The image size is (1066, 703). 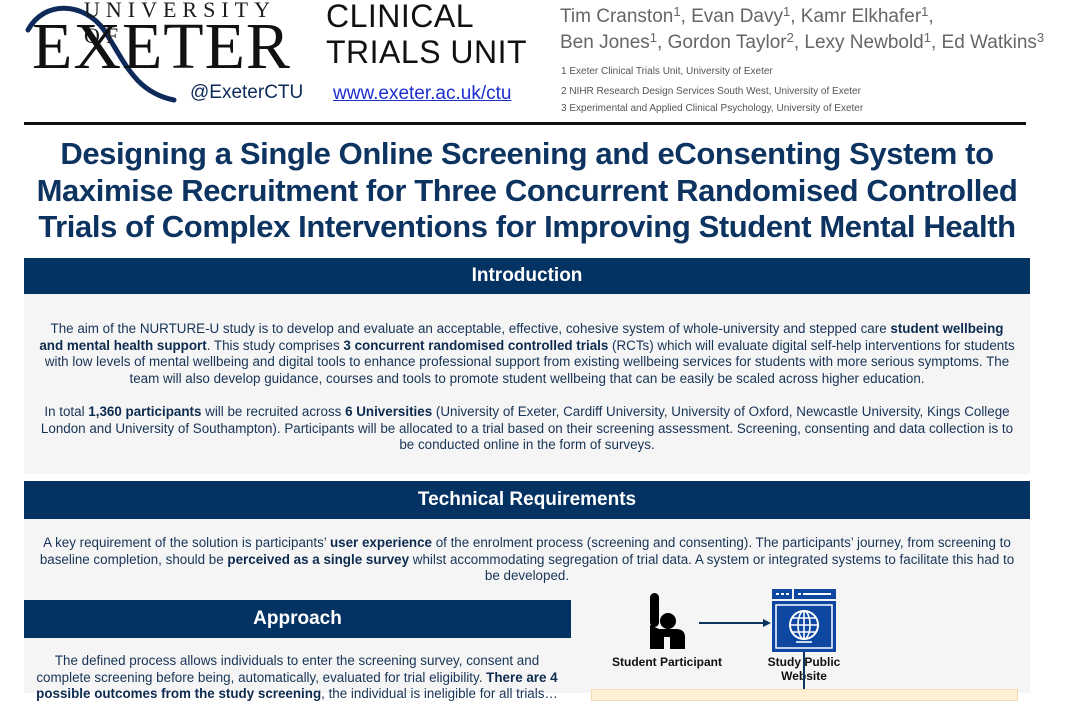 What do you see at coordinates (989, 42) in the screenshot?
I see `author-name: Ed Watkins` at bounding box center [989, 42].